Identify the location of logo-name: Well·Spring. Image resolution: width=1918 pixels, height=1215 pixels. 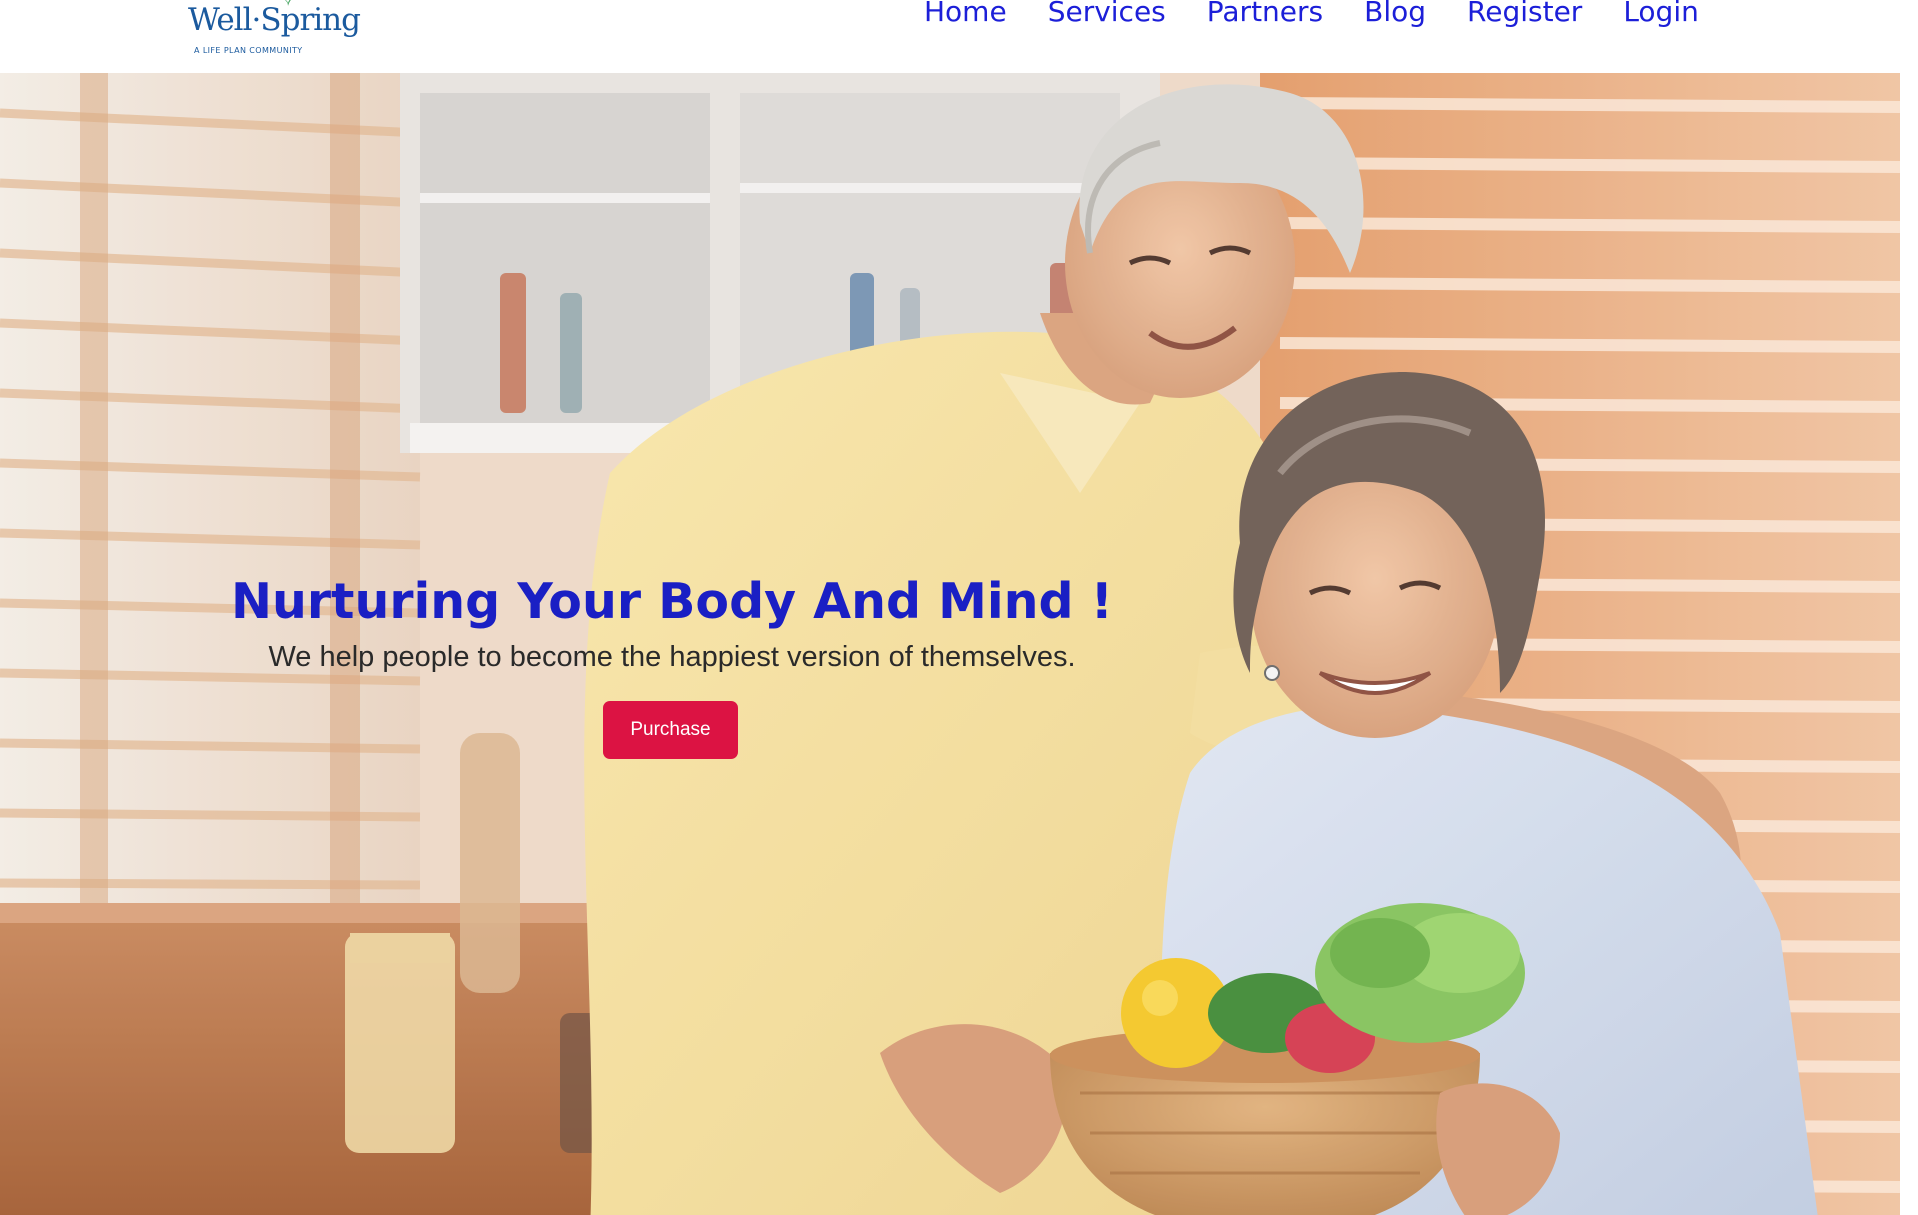
(274, 20).